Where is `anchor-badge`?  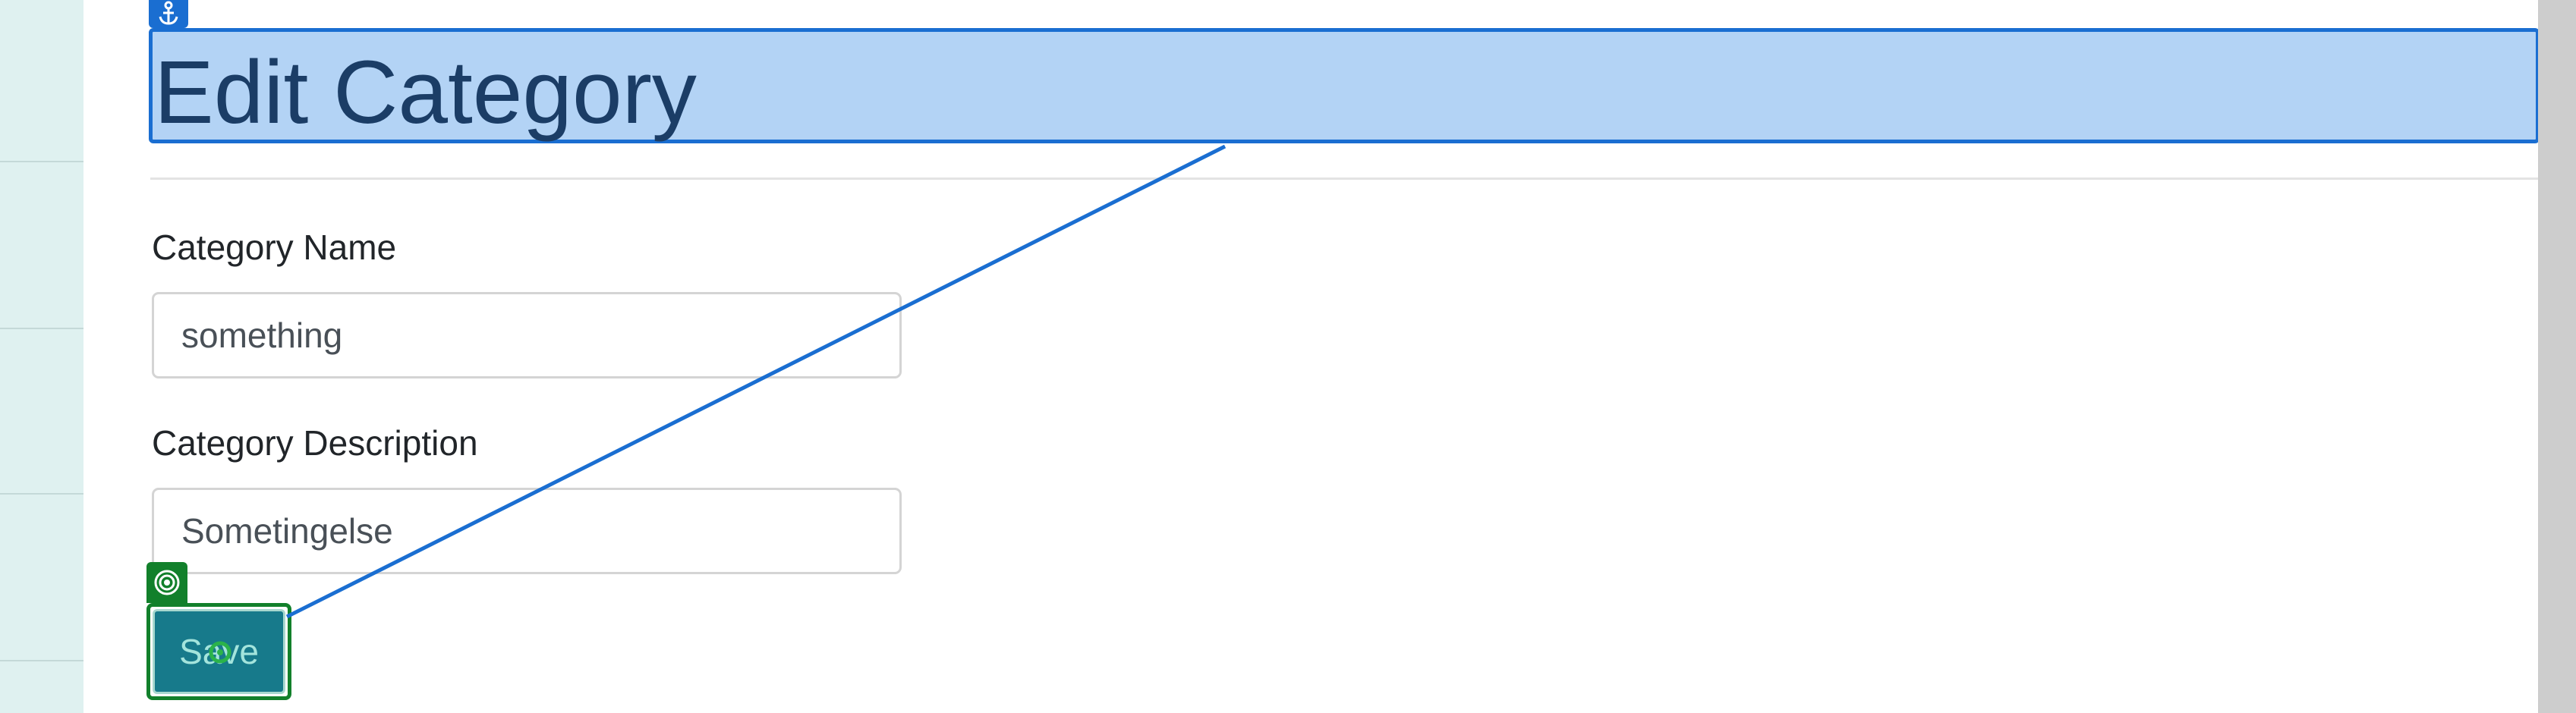 anchor-badge is located at coordinates (168, 14).